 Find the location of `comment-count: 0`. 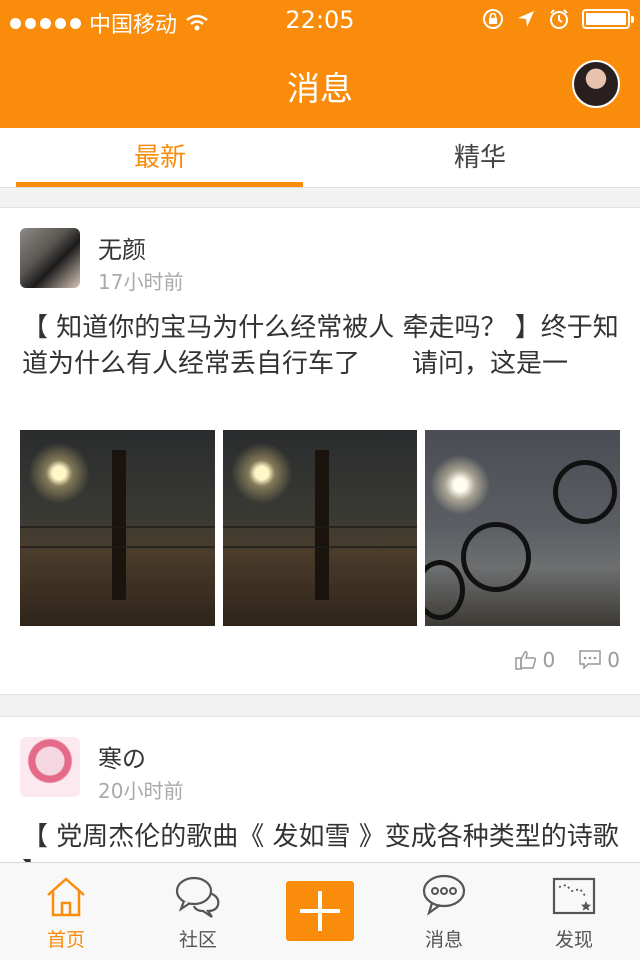

comment-count: 0 is located at coordinates (613, 660).